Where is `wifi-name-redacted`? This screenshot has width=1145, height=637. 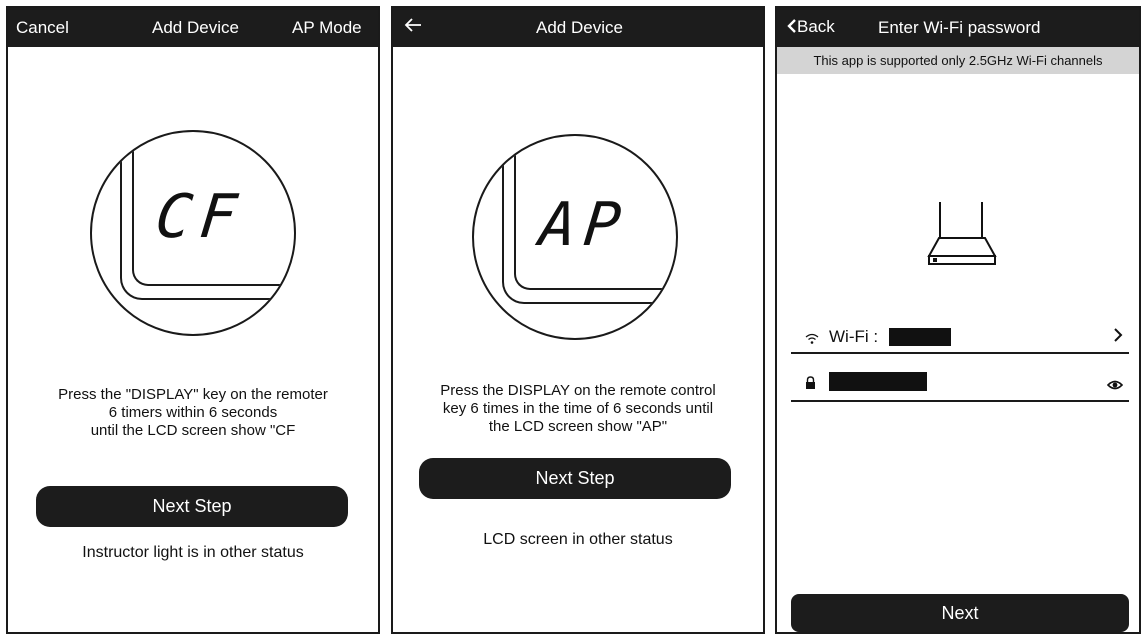 wifi-name-redacted is located at coordinates (920, 337).